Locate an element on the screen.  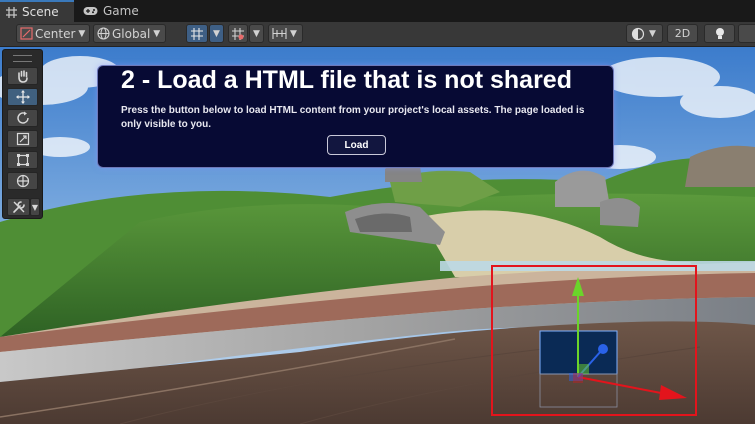
move-tool-button is located at coordinates (22, 97).